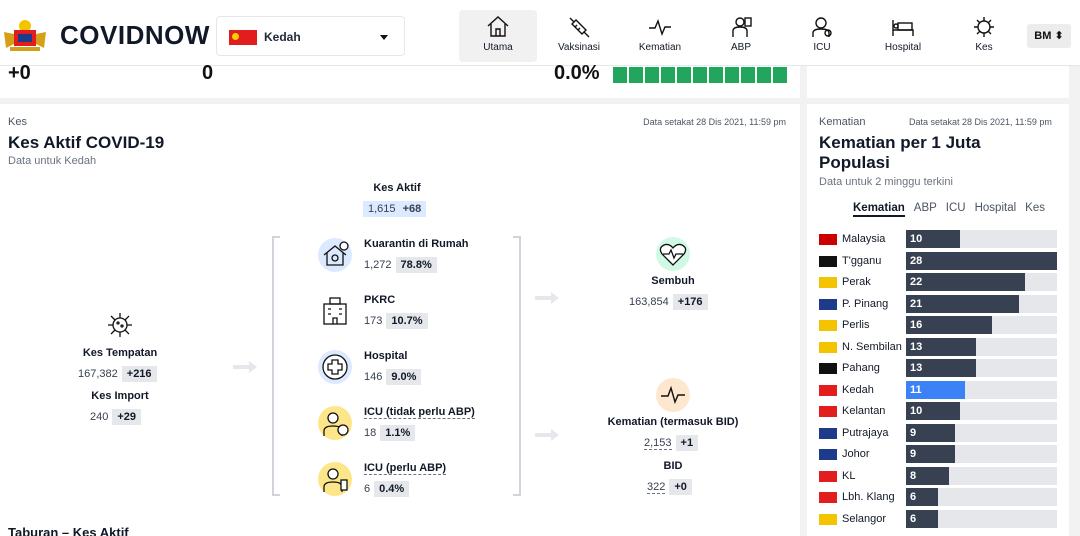 This screenshot has height=536, width=1080. Describe the element at coordinates (380, 300) in the screenshot. I see `middle-label-1: PKRC` at that location.